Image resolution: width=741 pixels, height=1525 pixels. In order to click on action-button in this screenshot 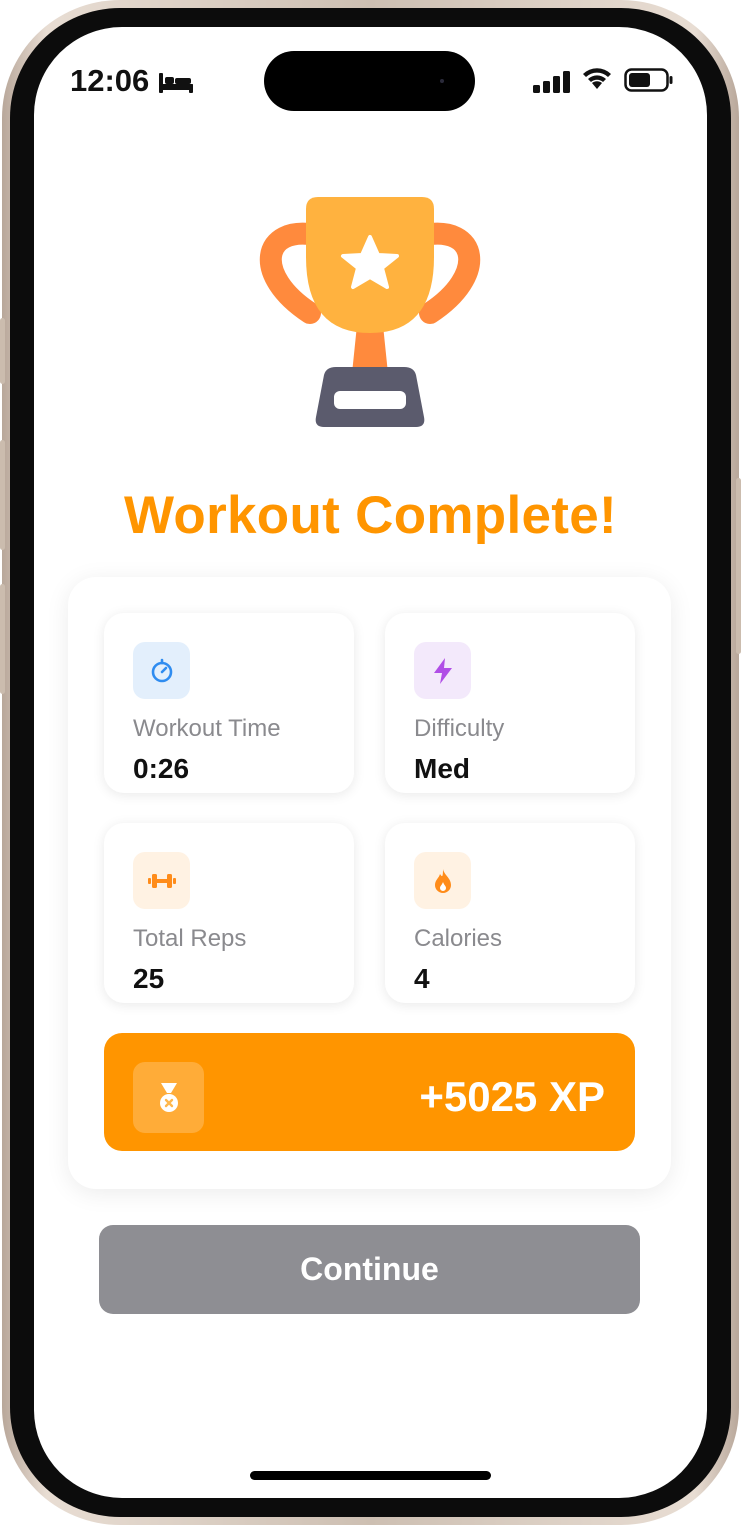, I will do `click(2, 351)`.